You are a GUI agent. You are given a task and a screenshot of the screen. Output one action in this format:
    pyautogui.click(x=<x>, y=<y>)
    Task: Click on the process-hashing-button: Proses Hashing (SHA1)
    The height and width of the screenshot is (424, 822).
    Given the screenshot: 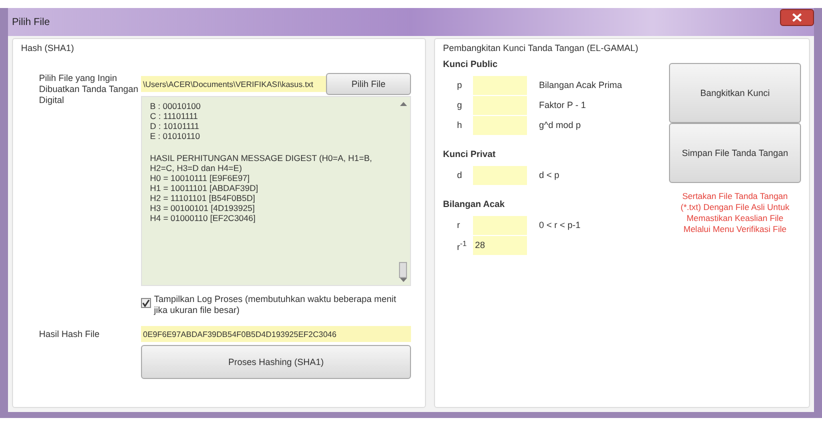 What is the action you would take?
    pyautogui.click(x=276, y=362)
    